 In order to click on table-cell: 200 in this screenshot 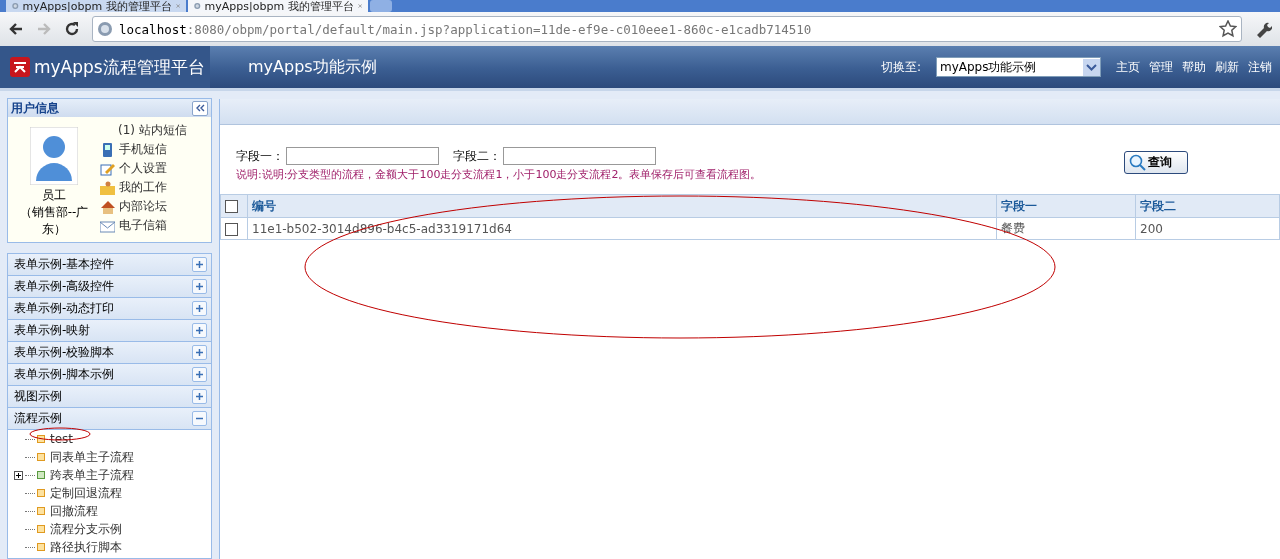, I will do `click(1207, 228)`.